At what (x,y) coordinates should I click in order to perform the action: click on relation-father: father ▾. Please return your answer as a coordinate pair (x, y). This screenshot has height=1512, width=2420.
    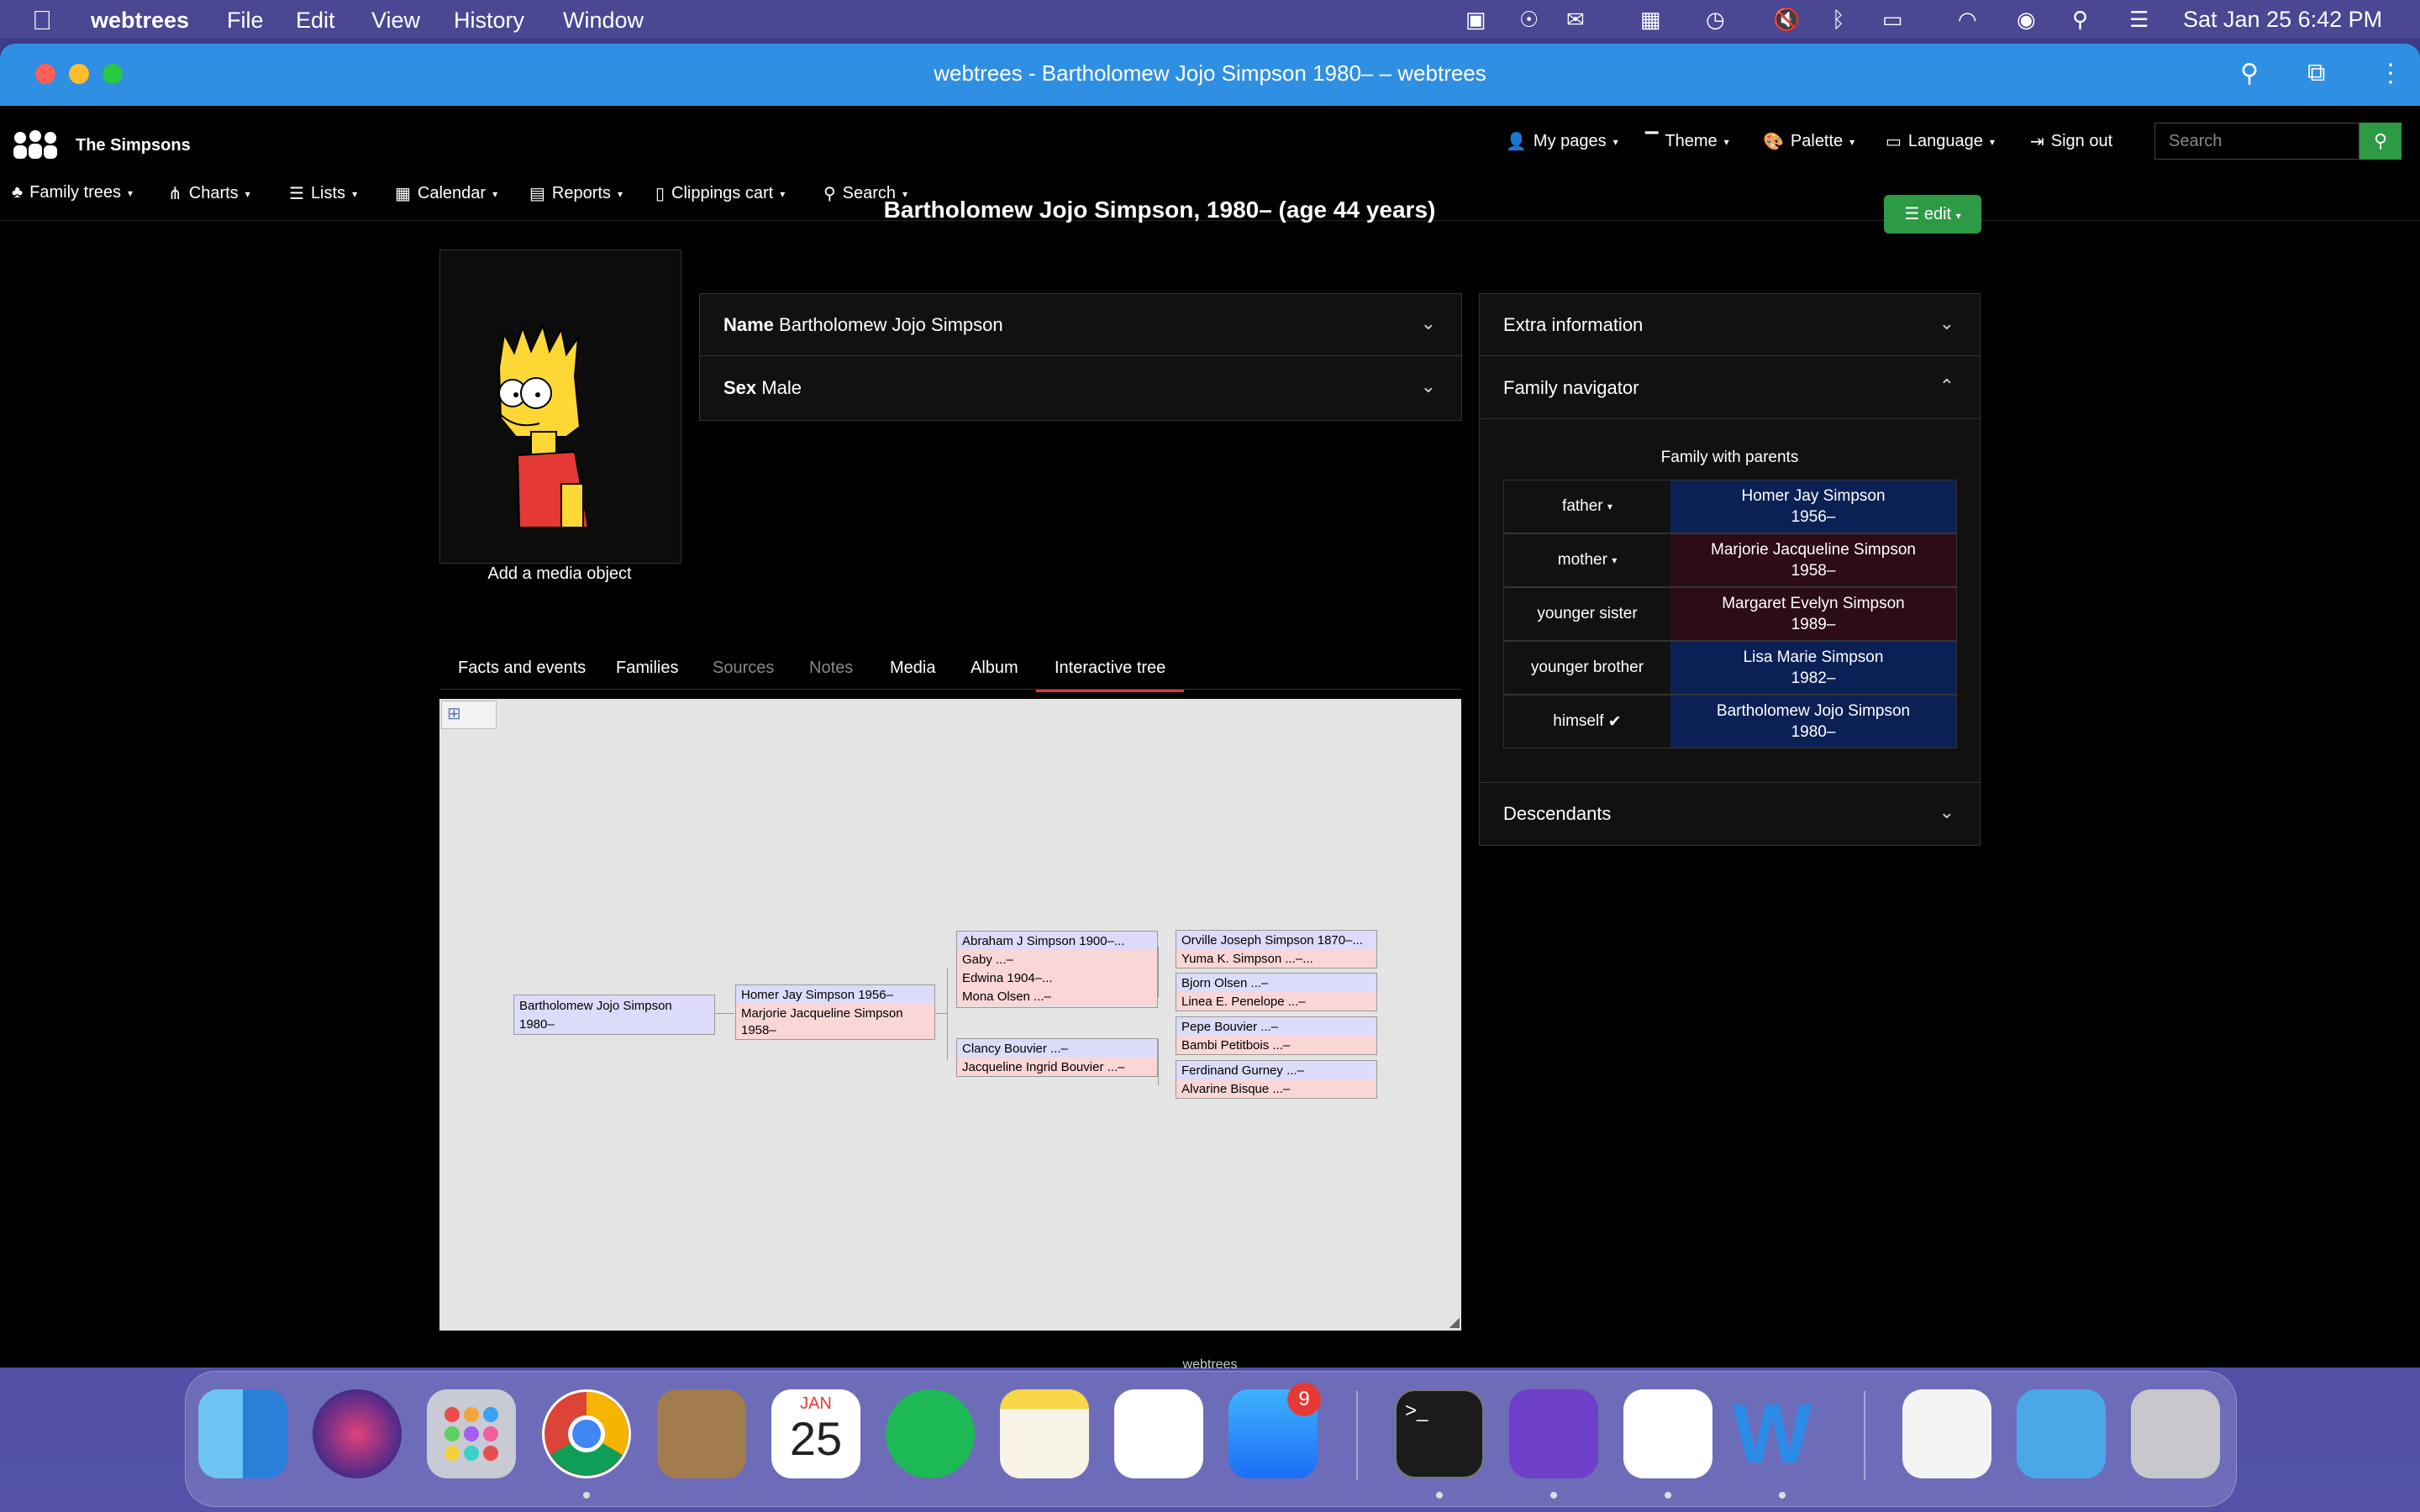
    Looking at the image, I should click on (1587, 506).